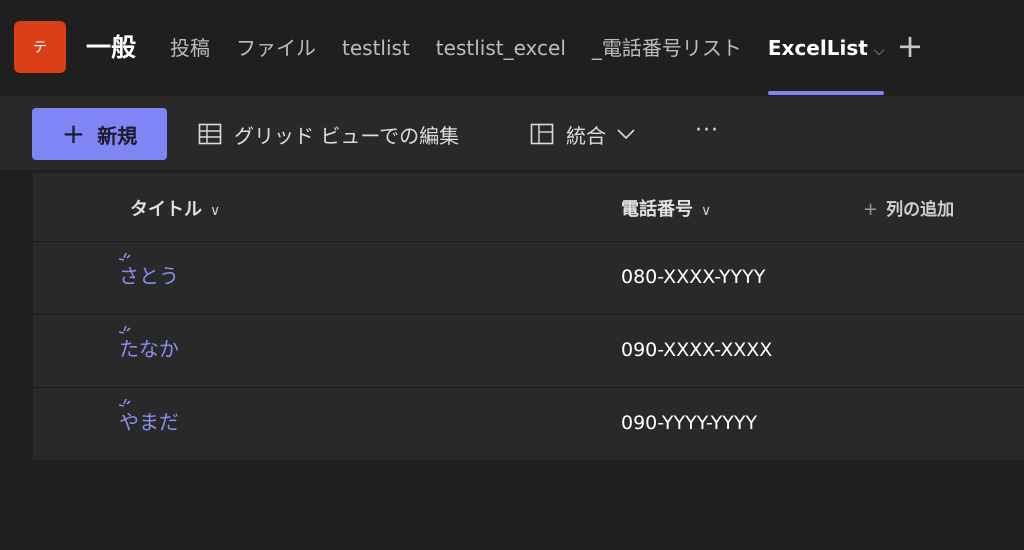 This screenshot has height=550, width=1024. I want to click on column-phone-label: 電話番号, so click(657, 209).